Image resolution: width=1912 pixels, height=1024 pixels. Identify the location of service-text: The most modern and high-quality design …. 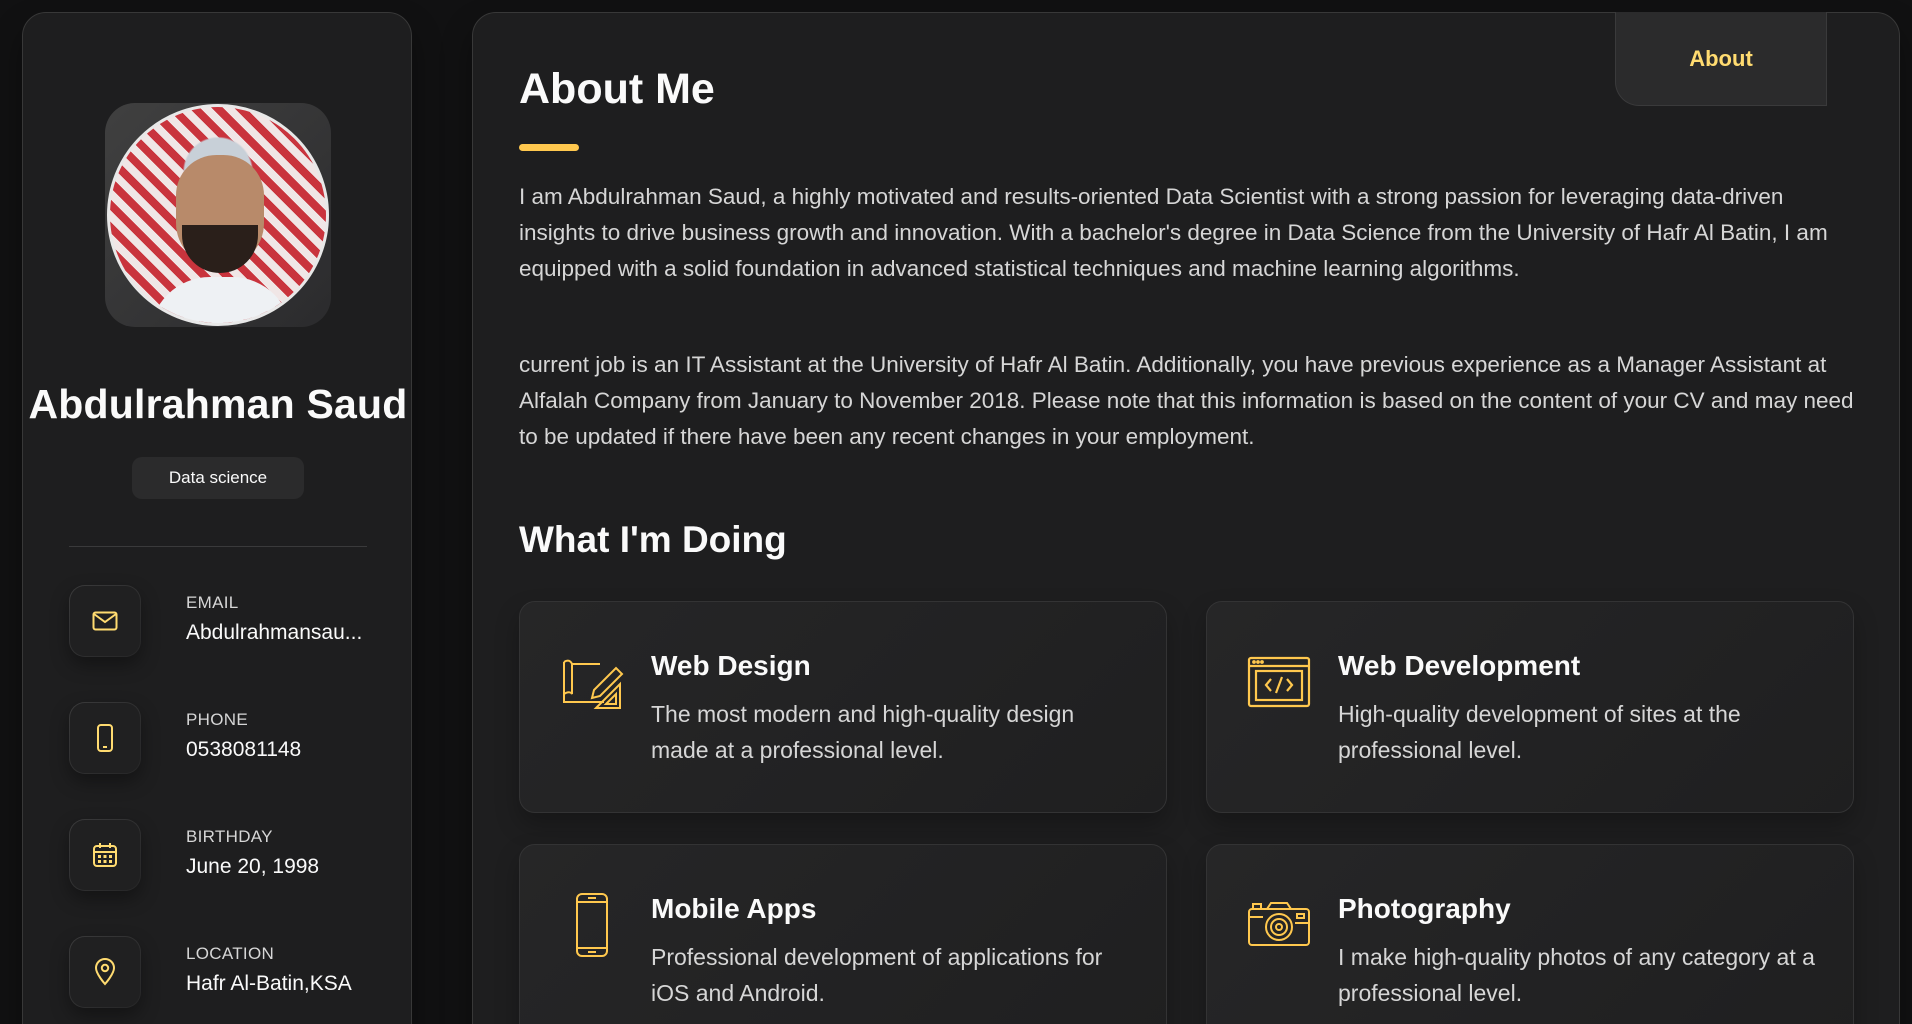
(863, 732).